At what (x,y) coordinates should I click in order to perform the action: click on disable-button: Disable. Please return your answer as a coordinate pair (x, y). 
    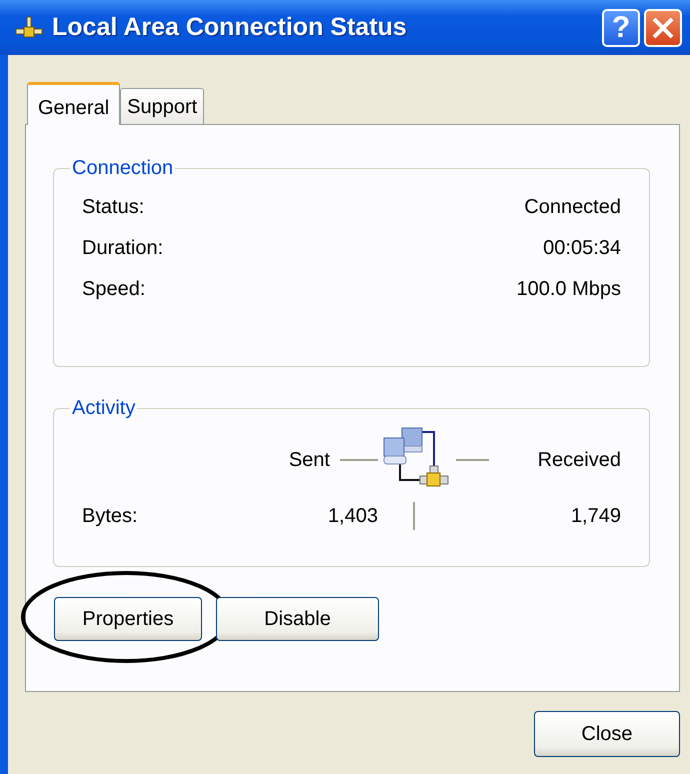
    Looking at the image, I should click on (297, 619).